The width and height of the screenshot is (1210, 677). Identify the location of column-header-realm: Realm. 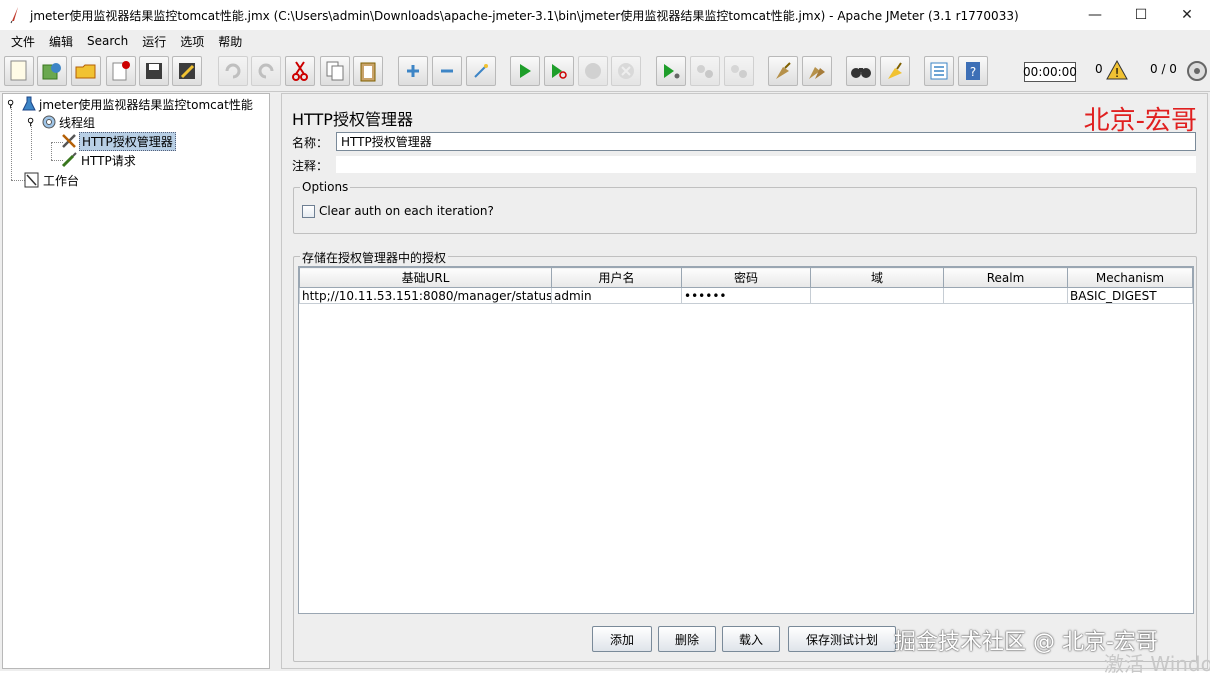
(1005, 277).